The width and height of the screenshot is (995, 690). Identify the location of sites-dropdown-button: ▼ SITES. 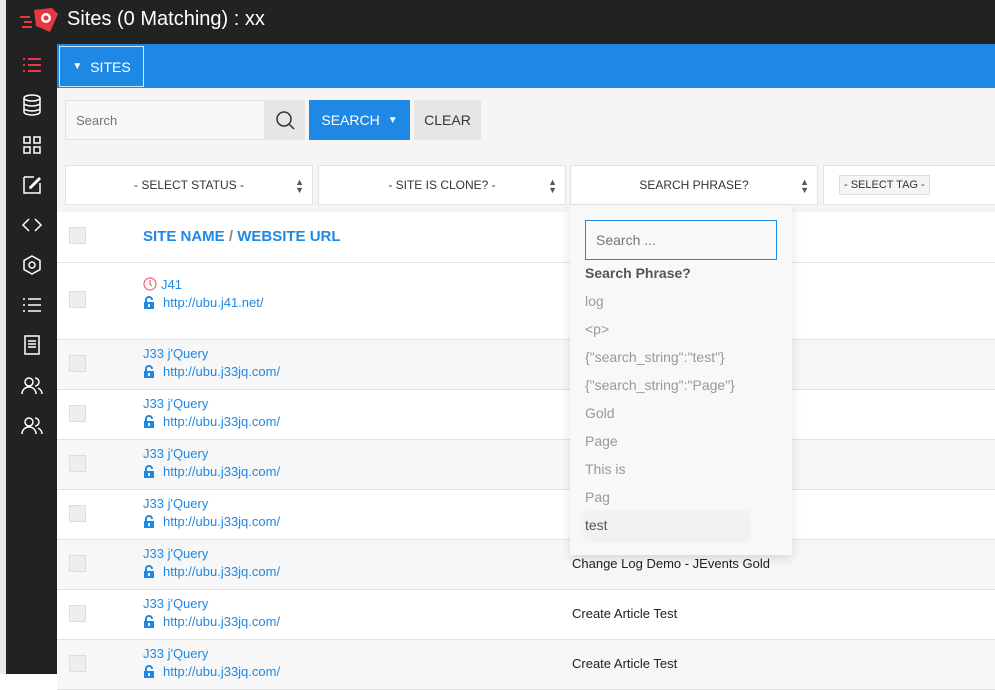
(101, 66).